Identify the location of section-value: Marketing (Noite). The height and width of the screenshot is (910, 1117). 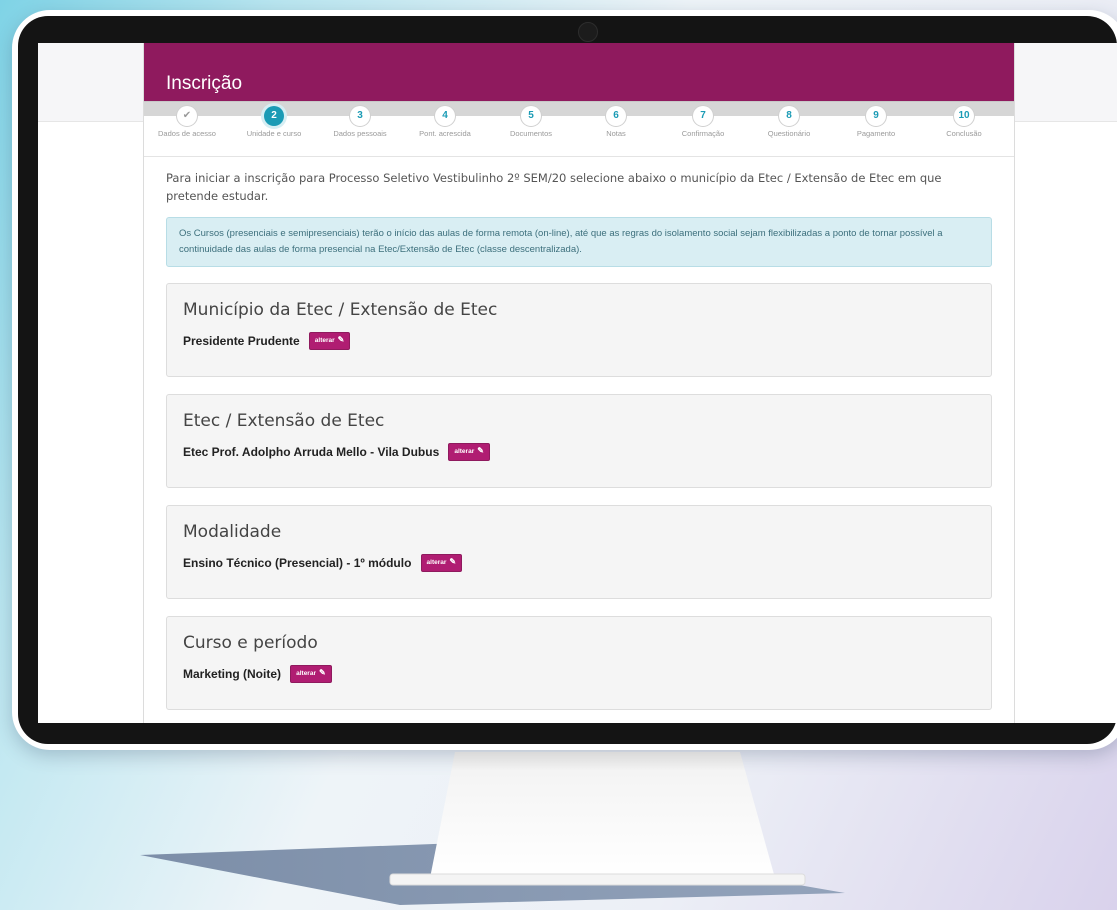
(232, 673).